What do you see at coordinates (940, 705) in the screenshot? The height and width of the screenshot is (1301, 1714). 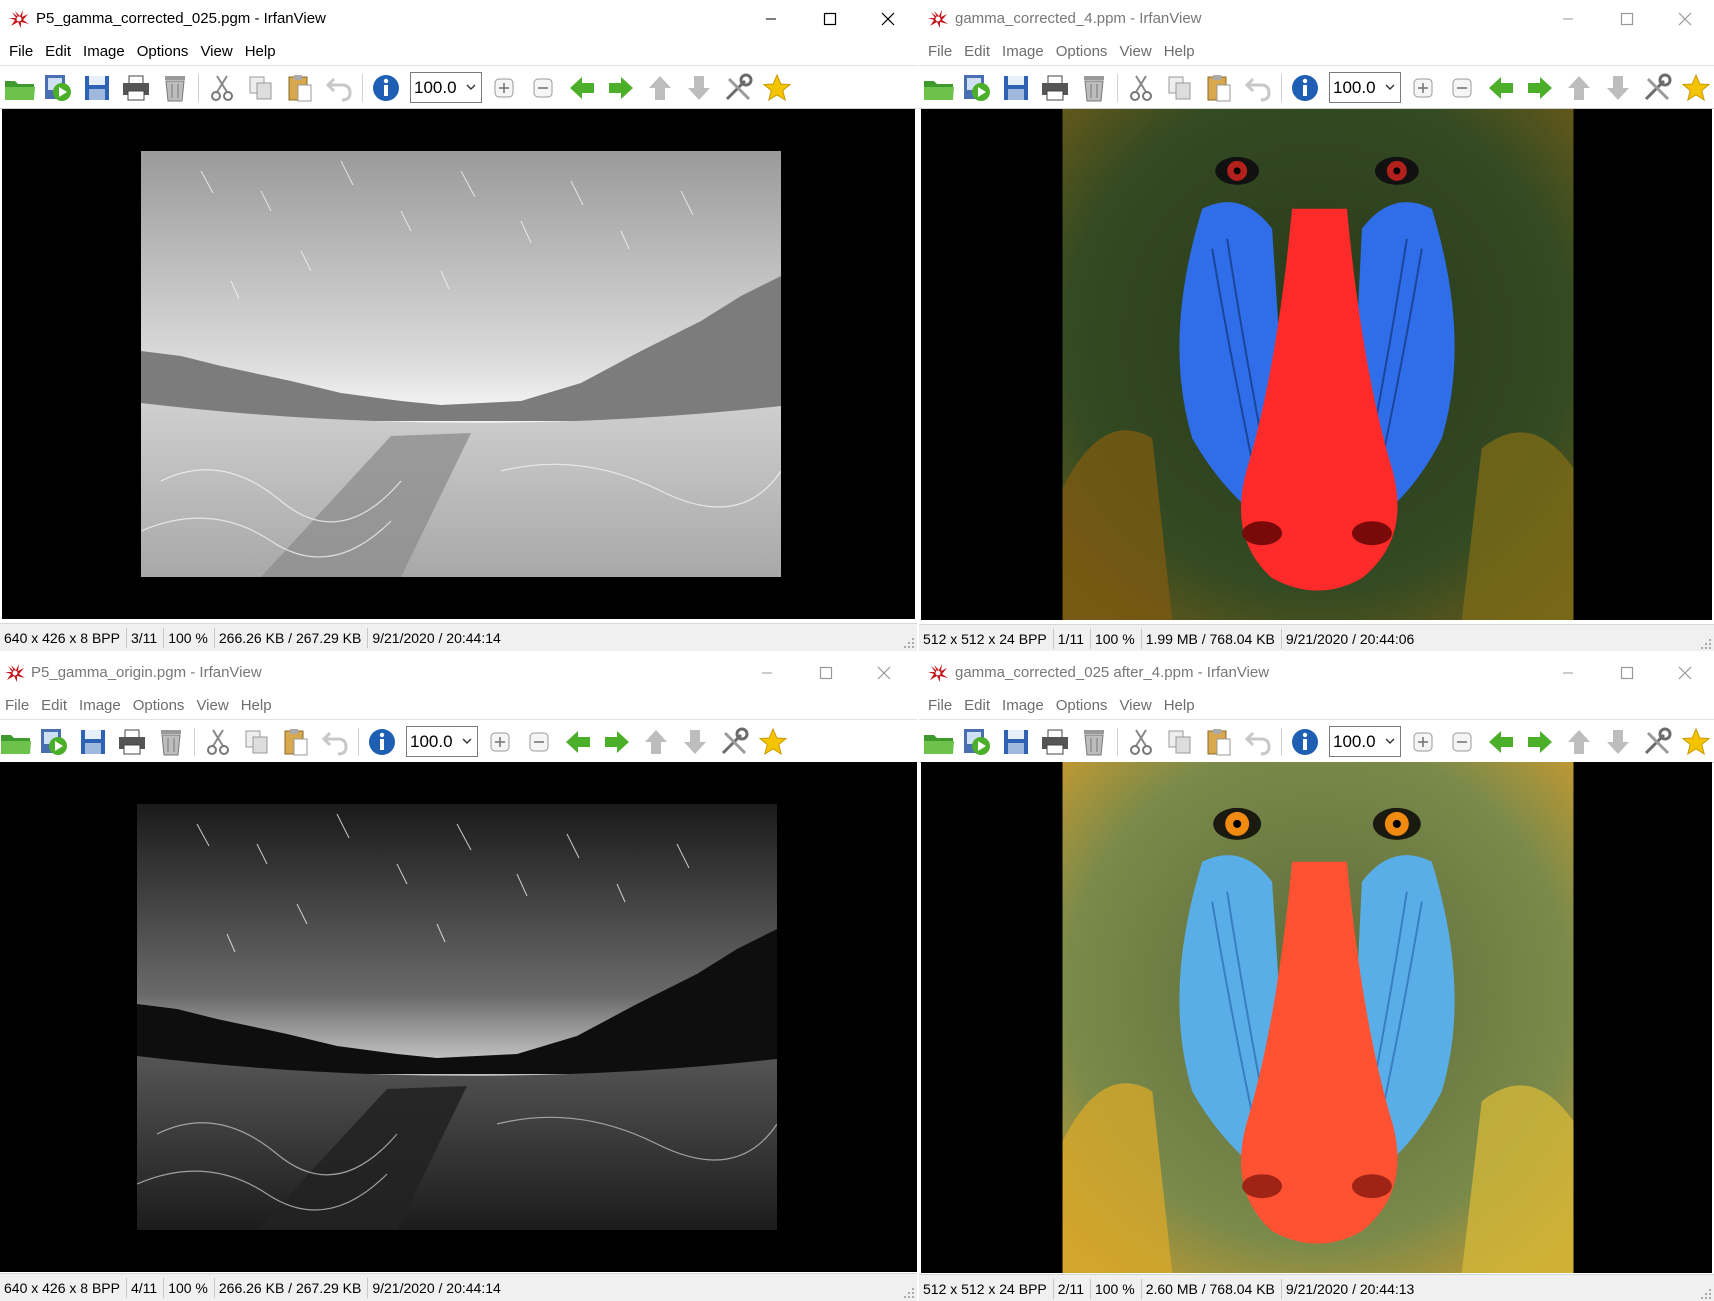 I see `menu-file: File` at bounding box center [940, 705].